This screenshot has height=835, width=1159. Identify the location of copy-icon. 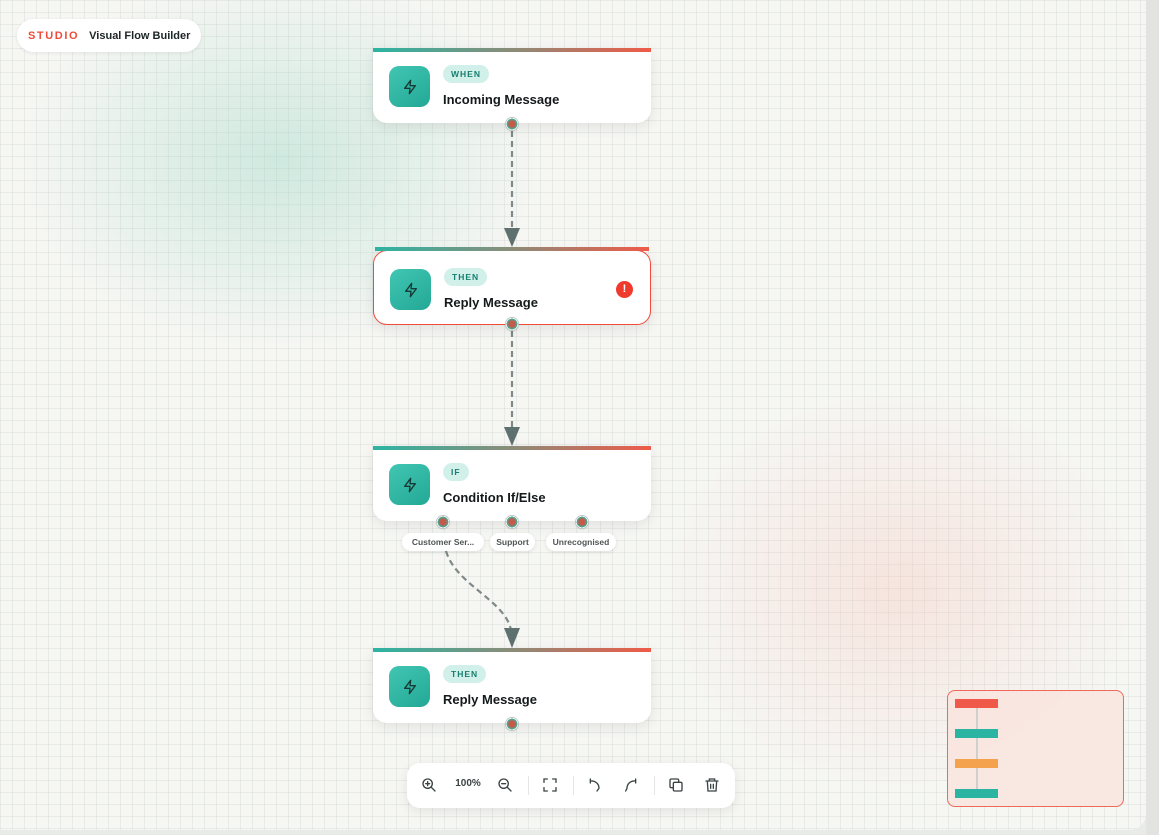
(676, 785).